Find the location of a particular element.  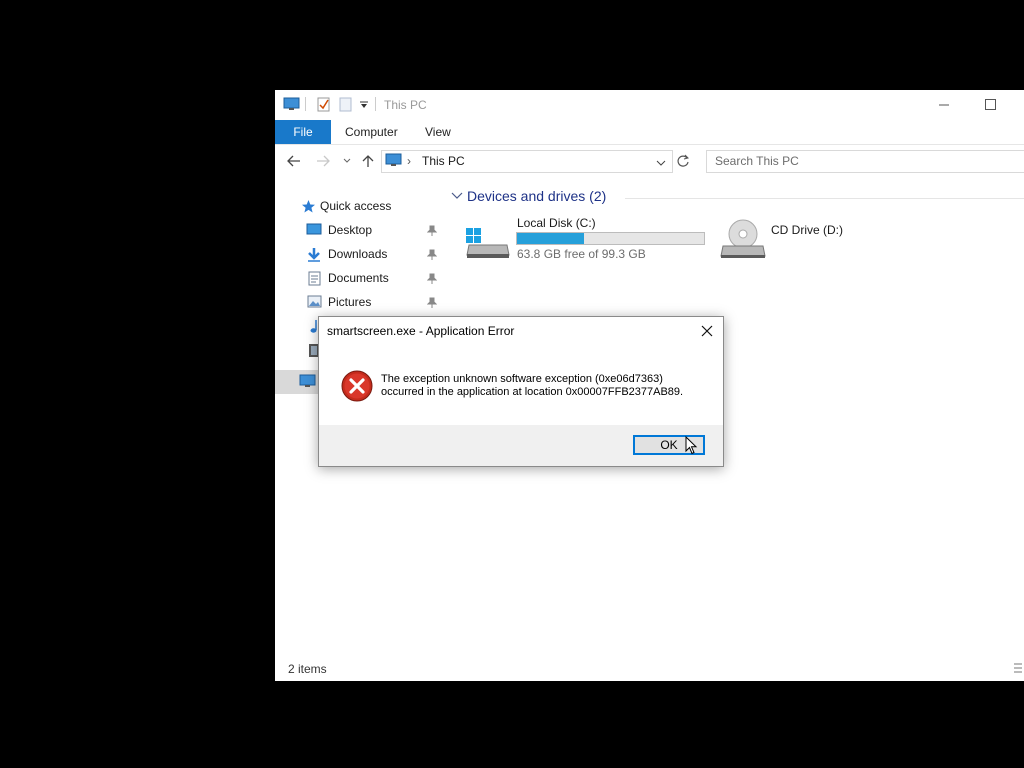

breadcrumb: This PC is located at coordinates (443, 161).